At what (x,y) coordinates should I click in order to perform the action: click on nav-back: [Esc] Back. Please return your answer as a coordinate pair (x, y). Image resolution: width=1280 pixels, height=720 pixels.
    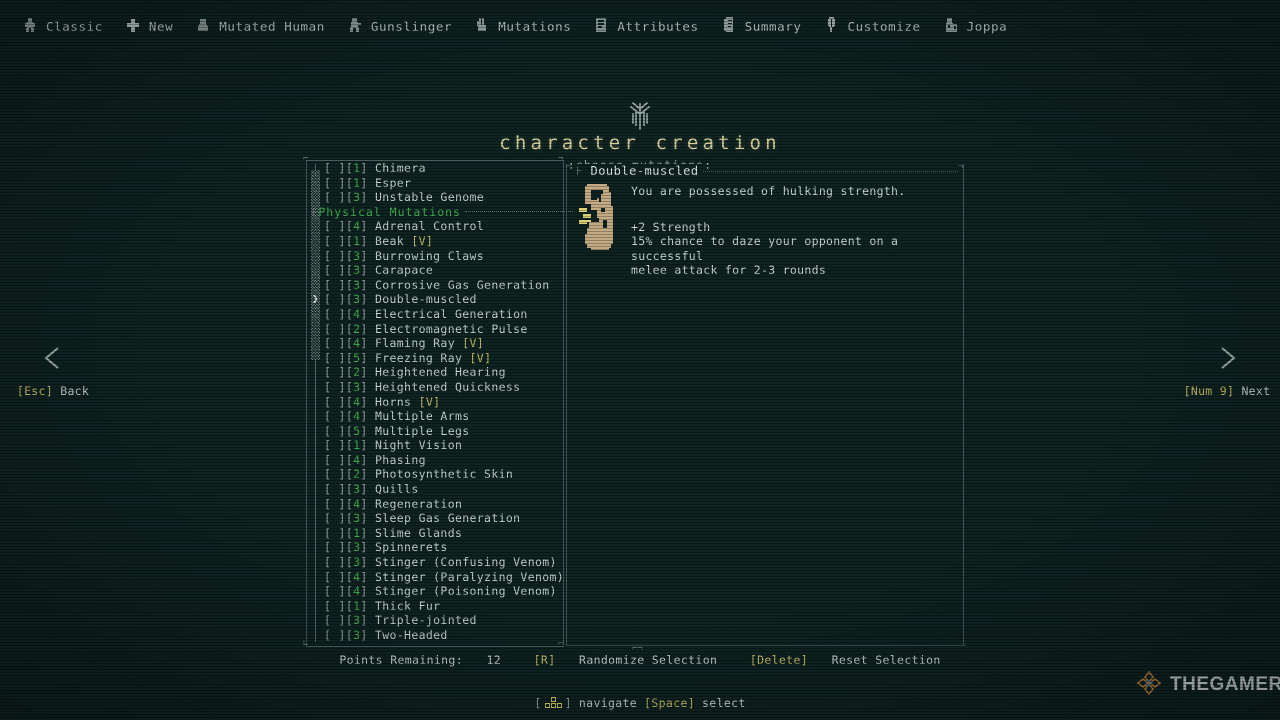
    Looking at the image, I should click on (53, 371).